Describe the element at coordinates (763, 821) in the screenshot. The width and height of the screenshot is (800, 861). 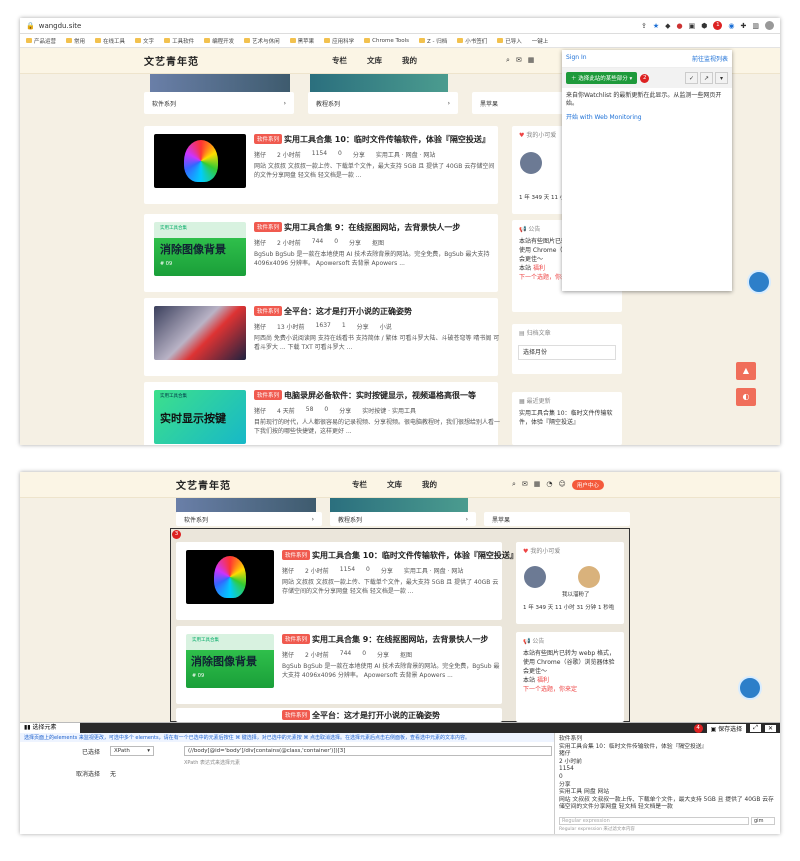
I see `regex-flags-input: gim` at that location.